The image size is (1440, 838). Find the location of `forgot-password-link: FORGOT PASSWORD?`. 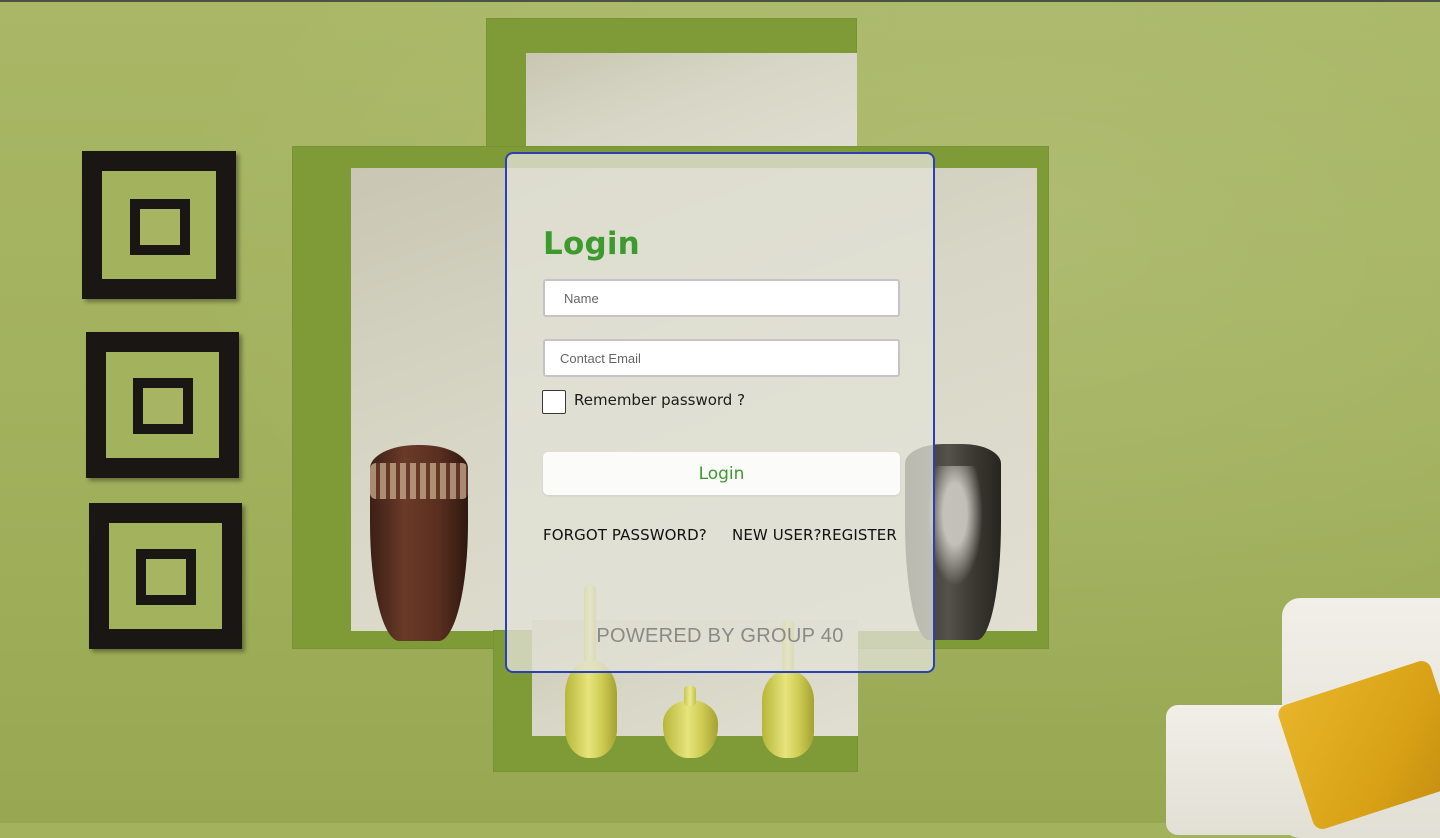

forgot-password-link: FORGOT PASSWORD? is located at coordinates (625, 535).